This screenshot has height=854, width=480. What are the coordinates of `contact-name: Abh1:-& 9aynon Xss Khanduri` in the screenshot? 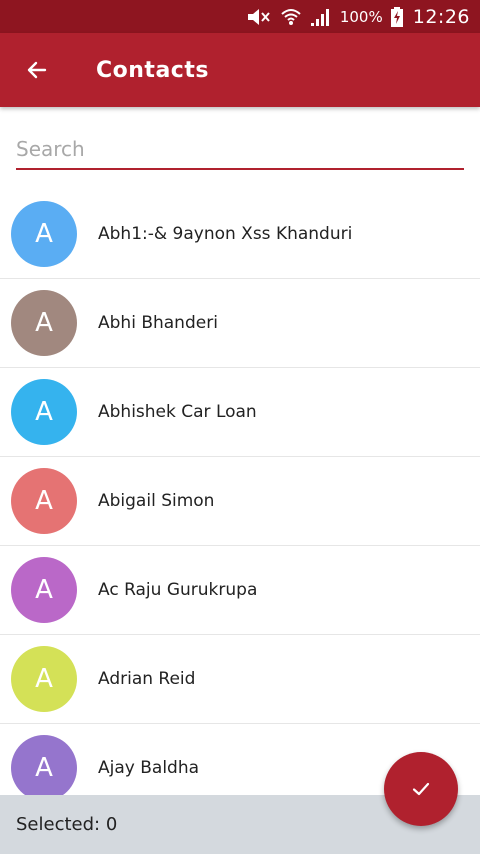 It's located at (225, 234).